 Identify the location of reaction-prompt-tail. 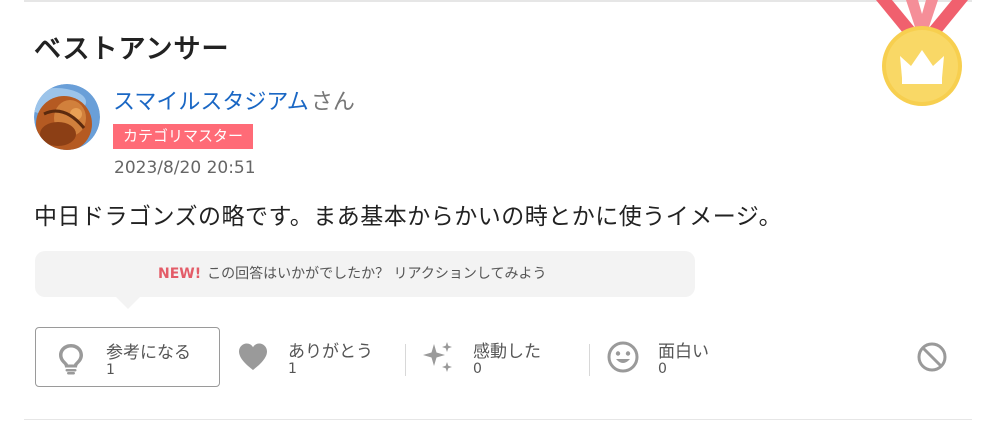
(128, 303).